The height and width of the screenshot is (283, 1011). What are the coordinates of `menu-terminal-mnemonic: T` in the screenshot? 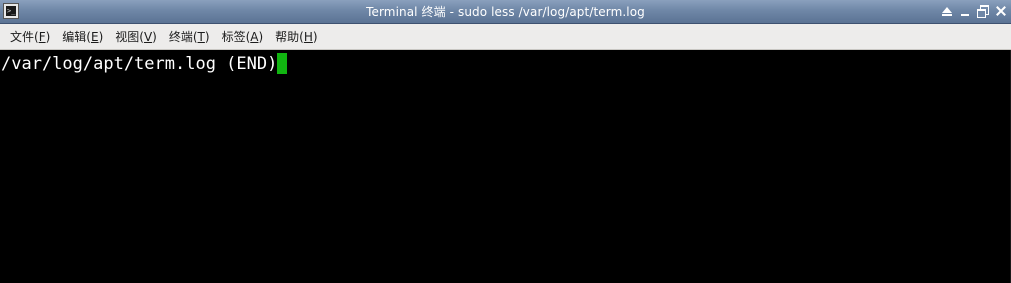 It's located at (201, 36).